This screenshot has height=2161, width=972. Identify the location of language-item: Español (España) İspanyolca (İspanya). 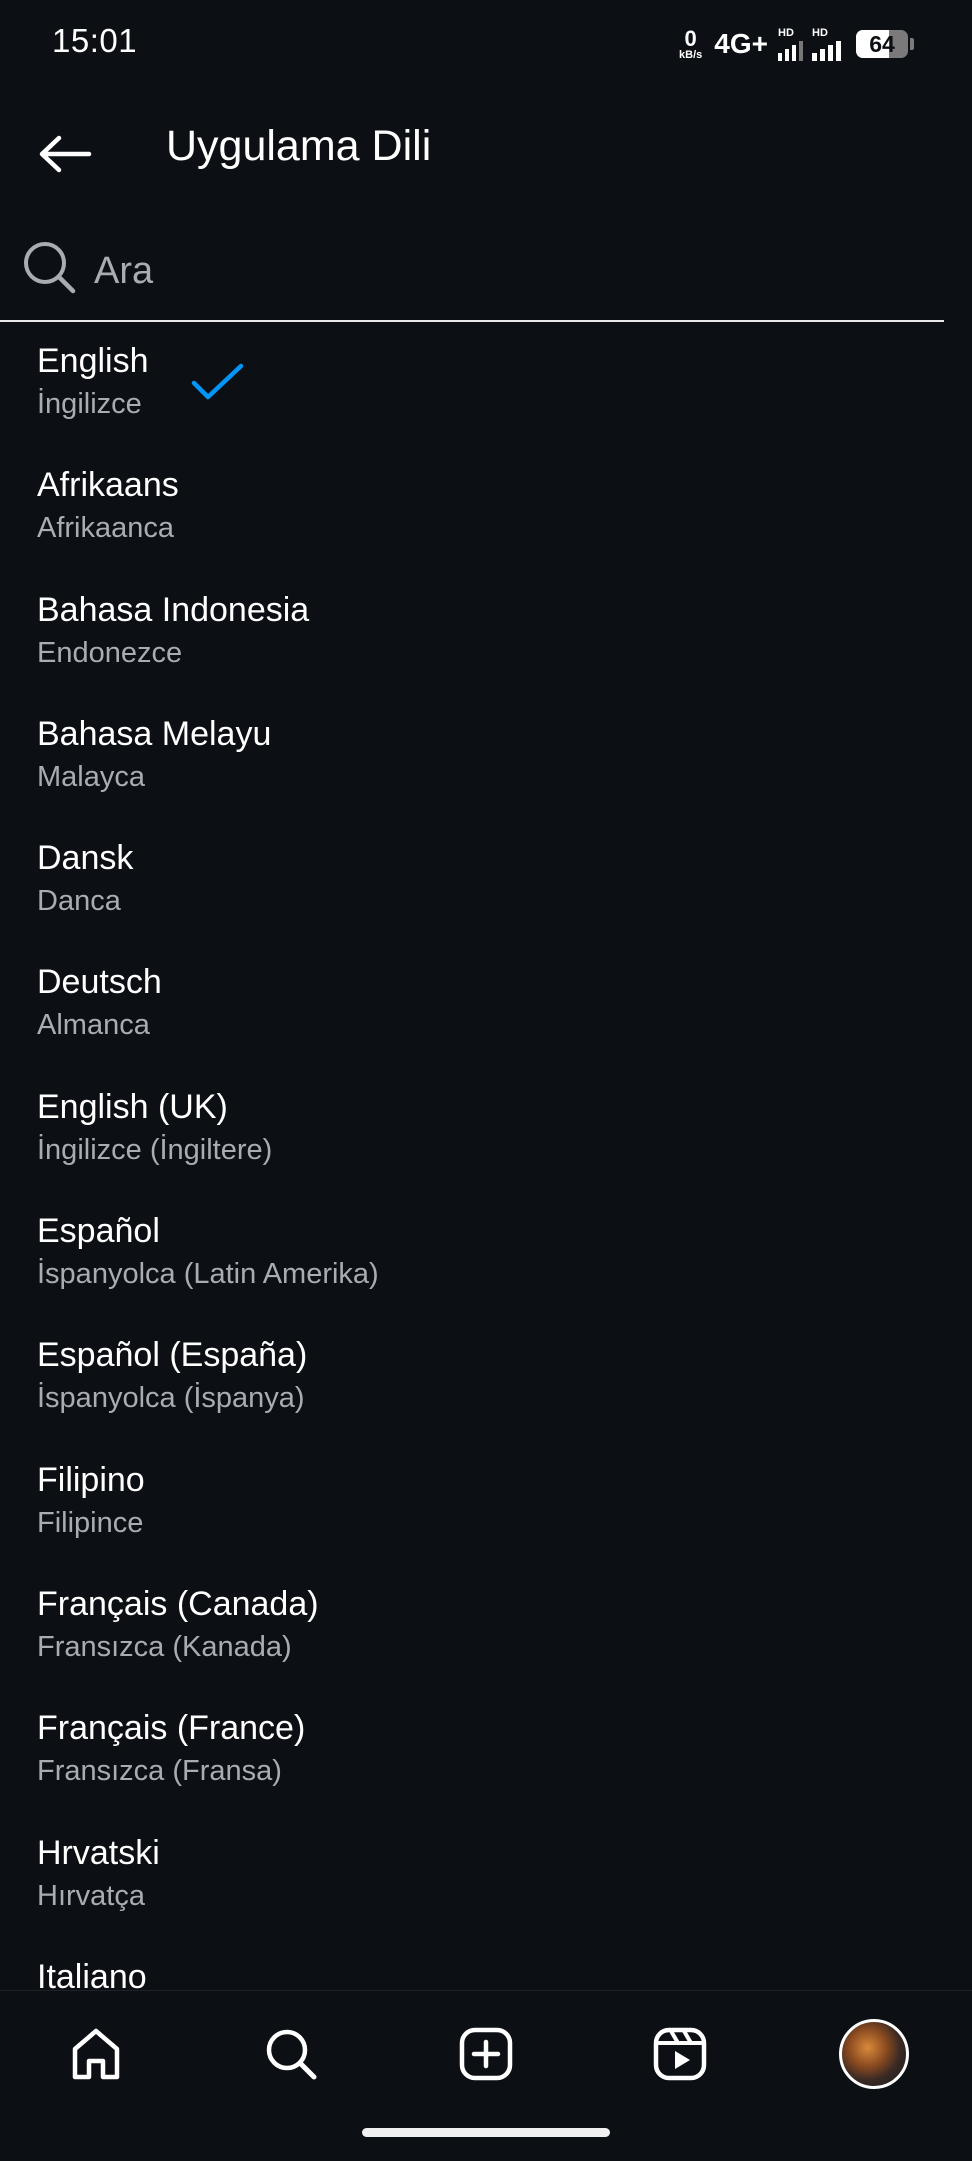
(486, 1394).